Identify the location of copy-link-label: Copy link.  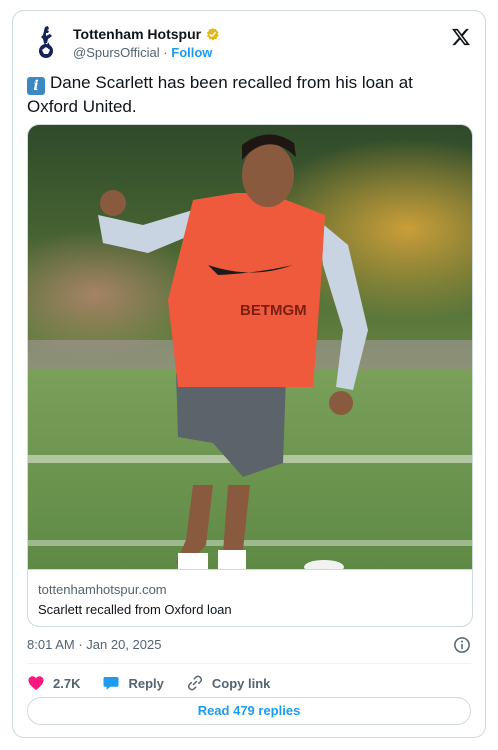
(241, 683).